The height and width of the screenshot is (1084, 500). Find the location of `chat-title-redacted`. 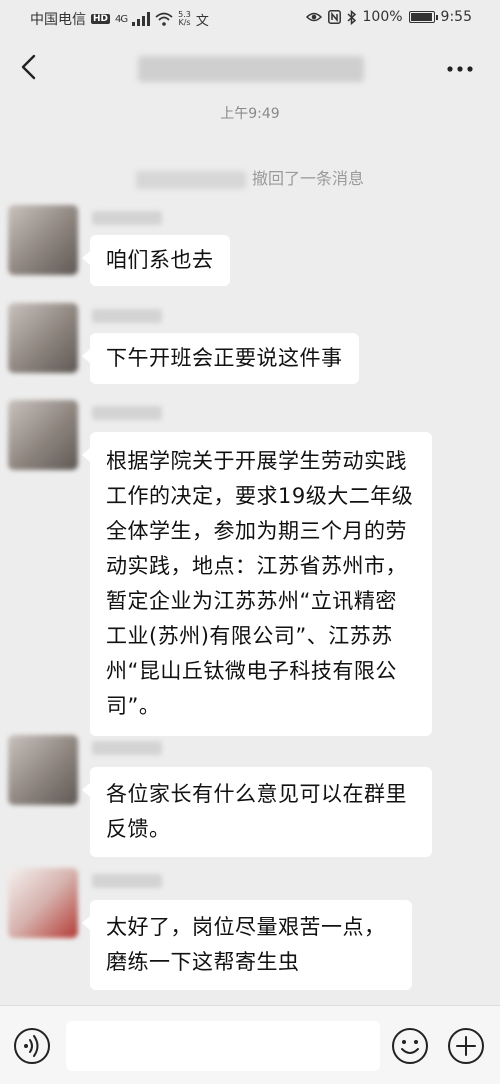

chat-title-redacted is located at coordinates (251, 69).